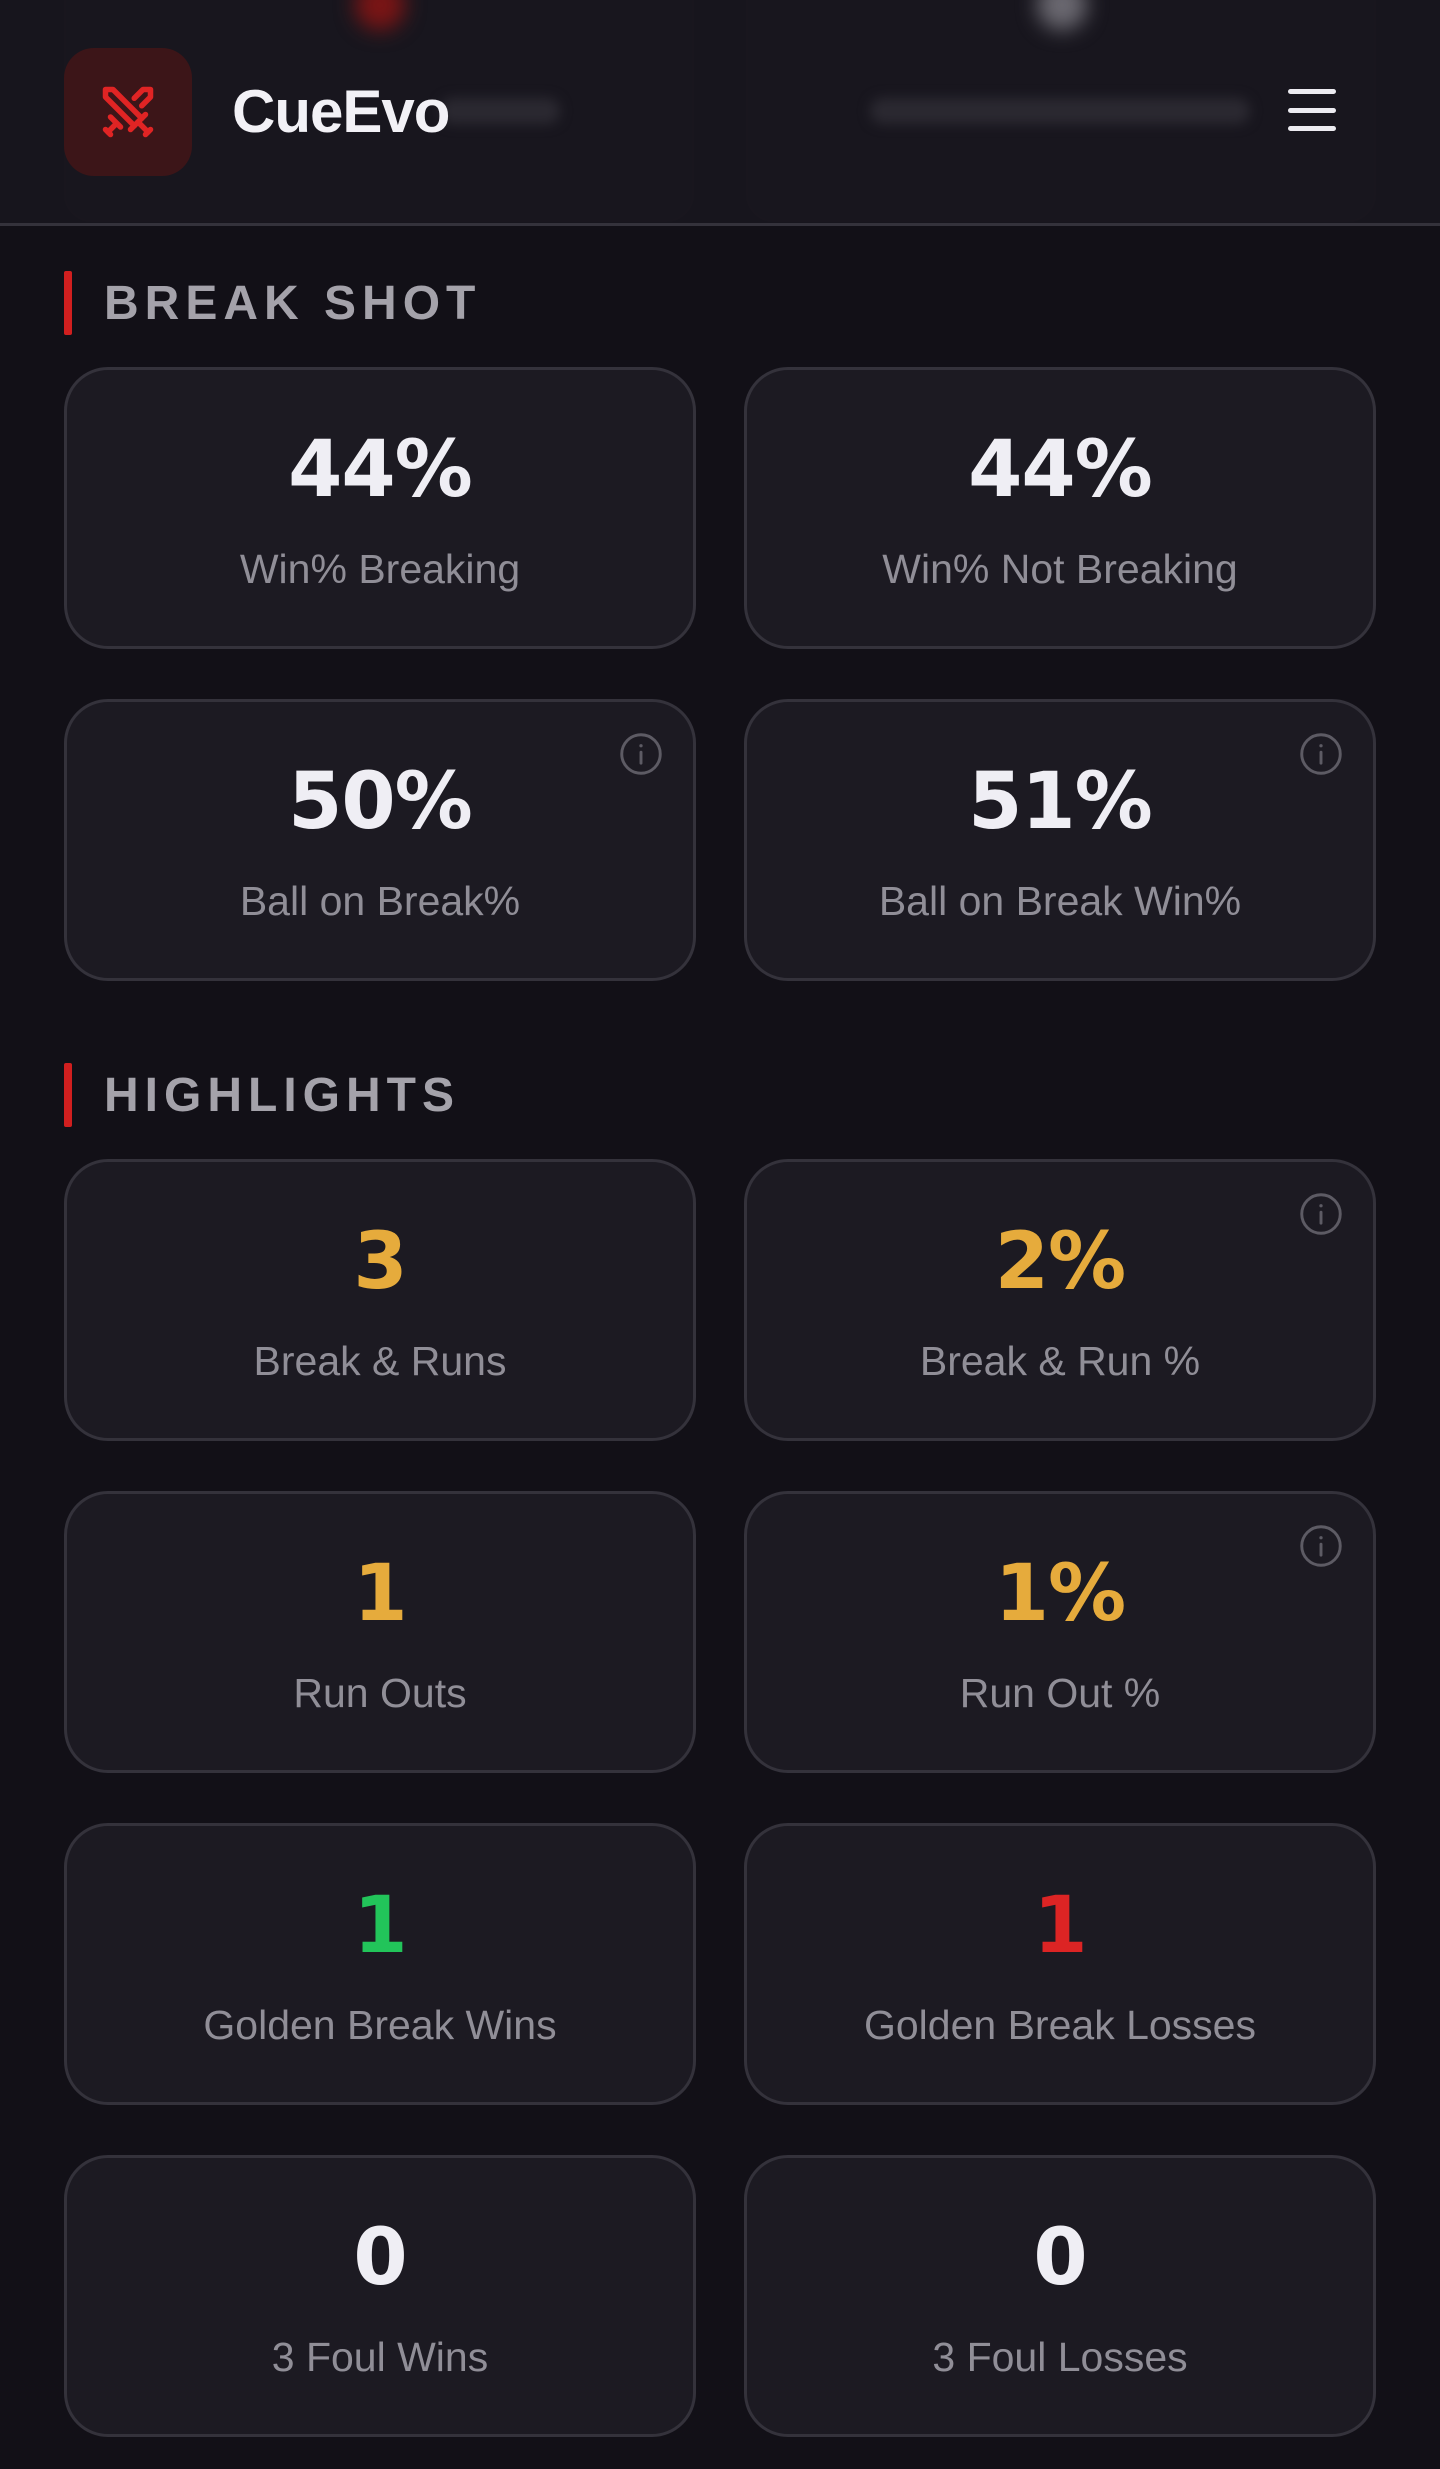 The height and width of the screenshot is (2469, 1440). What do you see at coordinates (1060, 2357) in the screenshot?
I see `stat-label: 3 Foul Losses` at bounding box center [1060, 2357].